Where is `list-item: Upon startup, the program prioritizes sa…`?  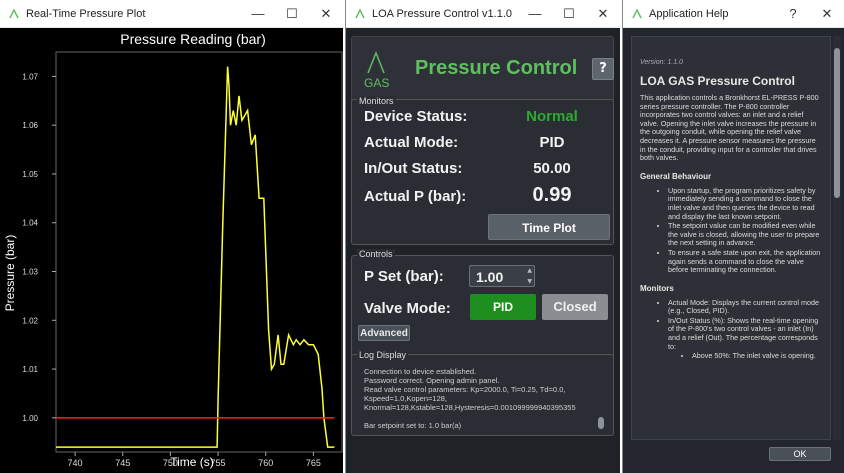 list-item: Upon startup, the program prioritizes sa… is located at coordinates (745, 203).